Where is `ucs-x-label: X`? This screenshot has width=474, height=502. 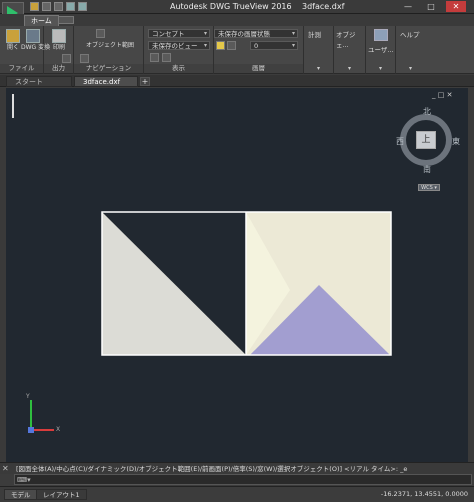 ucs-x-label: X is located at coordinates (58, 429).